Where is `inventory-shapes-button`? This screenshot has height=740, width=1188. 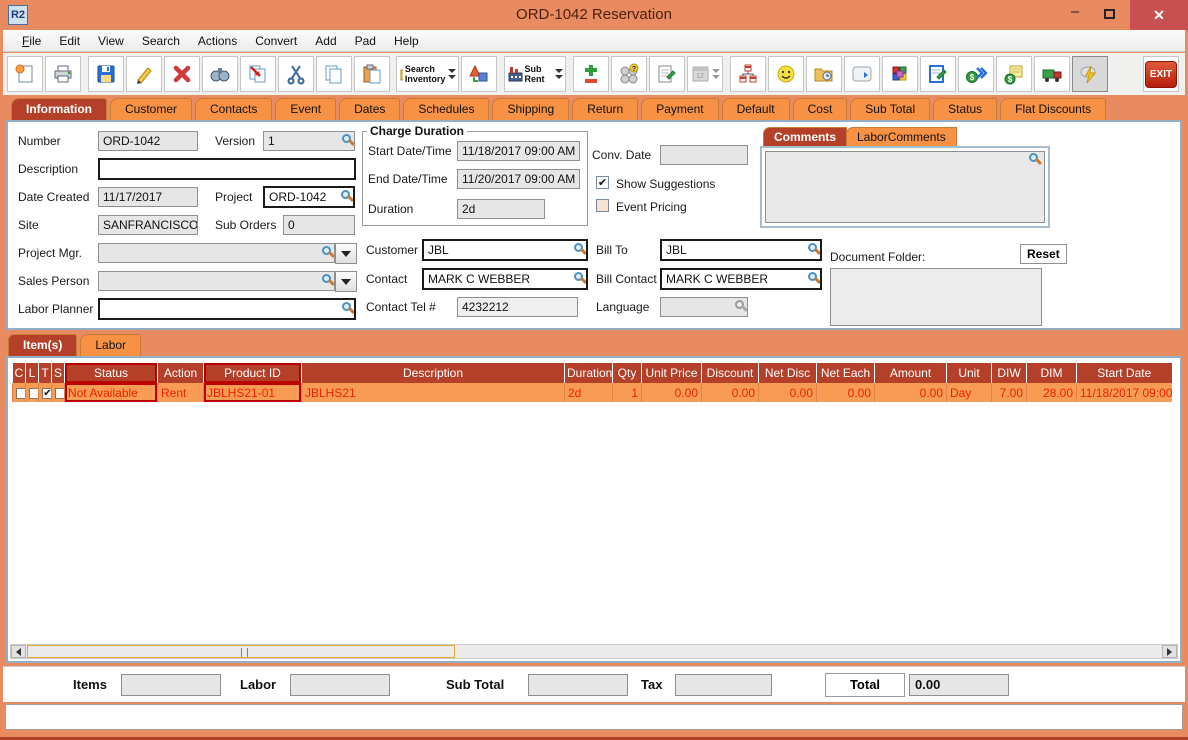 inventory-shapes-button is located at coordinates (479, 74).